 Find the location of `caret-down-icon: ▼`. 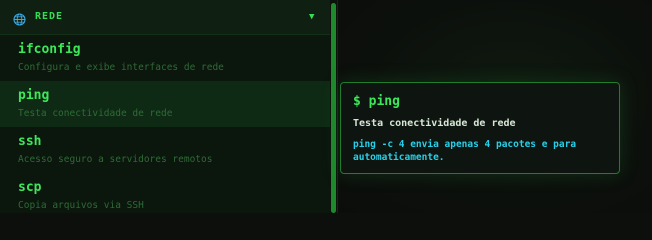

caret-down-icon: ▼ is located at coordinates (311, 17).